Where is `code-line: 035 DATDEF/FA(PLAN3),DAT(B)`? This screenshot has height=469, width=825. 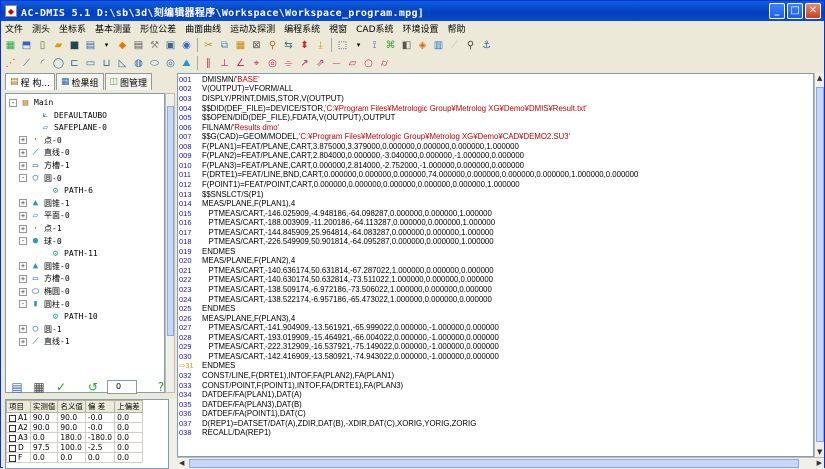 code-line: 035 DATDEF/FA(PLAN3),DAT(B) is located at coordinates (240, 404).